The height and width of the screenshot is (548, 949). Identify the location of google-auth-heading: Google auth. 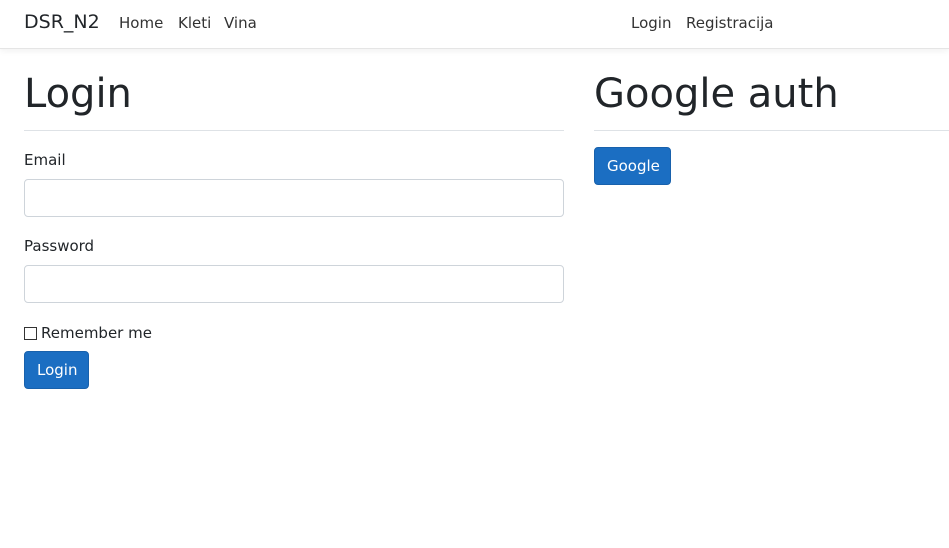
(716, 94).